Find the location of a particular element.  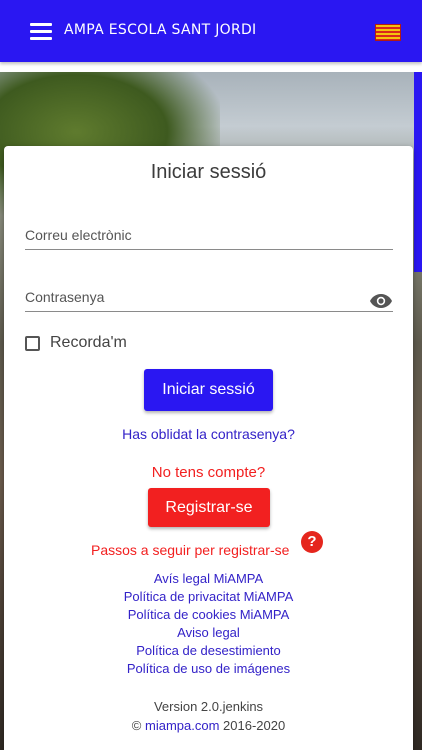

question-icon: ? is located at coordinates (312, 542).